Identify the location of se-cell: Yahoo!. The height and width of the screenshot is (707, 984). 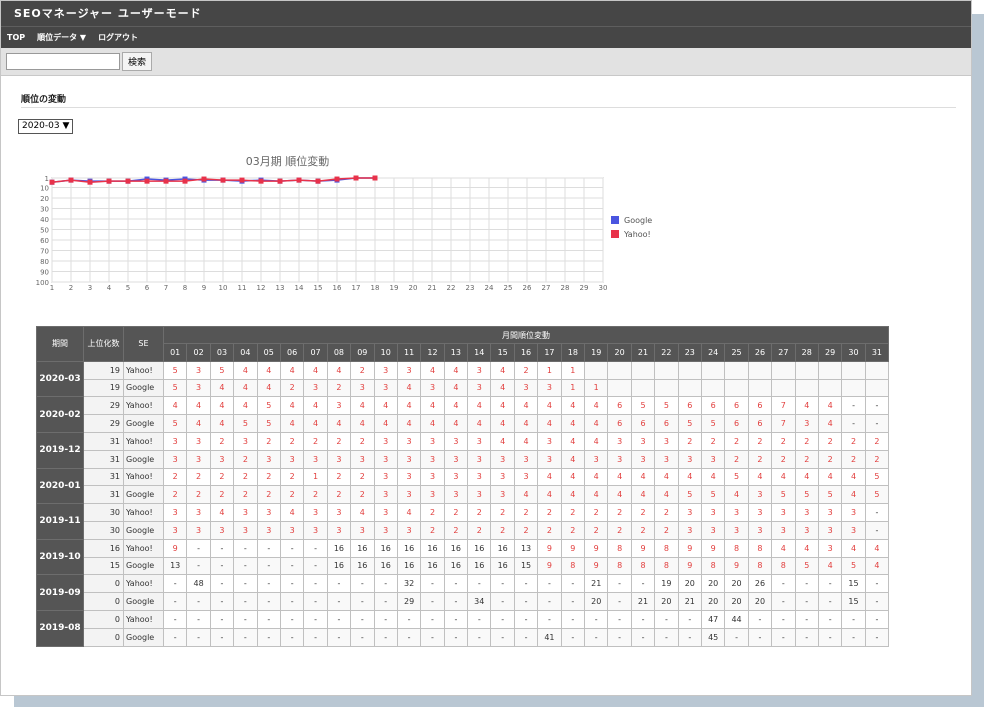
(143, 406).